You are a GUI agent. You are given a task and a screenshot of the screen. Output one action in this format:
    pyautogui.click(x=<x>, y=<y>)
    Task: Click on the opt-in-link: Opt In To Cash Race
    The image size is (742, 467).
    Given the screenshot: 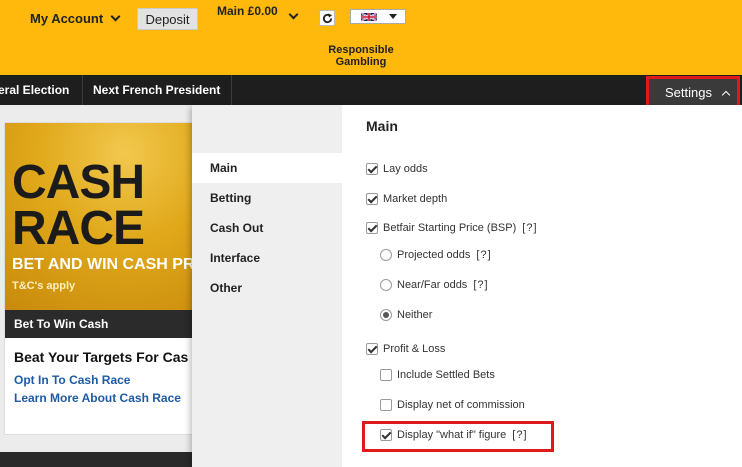 What is the action you would take?
    pyautogui.click(x=72, y=380)
    